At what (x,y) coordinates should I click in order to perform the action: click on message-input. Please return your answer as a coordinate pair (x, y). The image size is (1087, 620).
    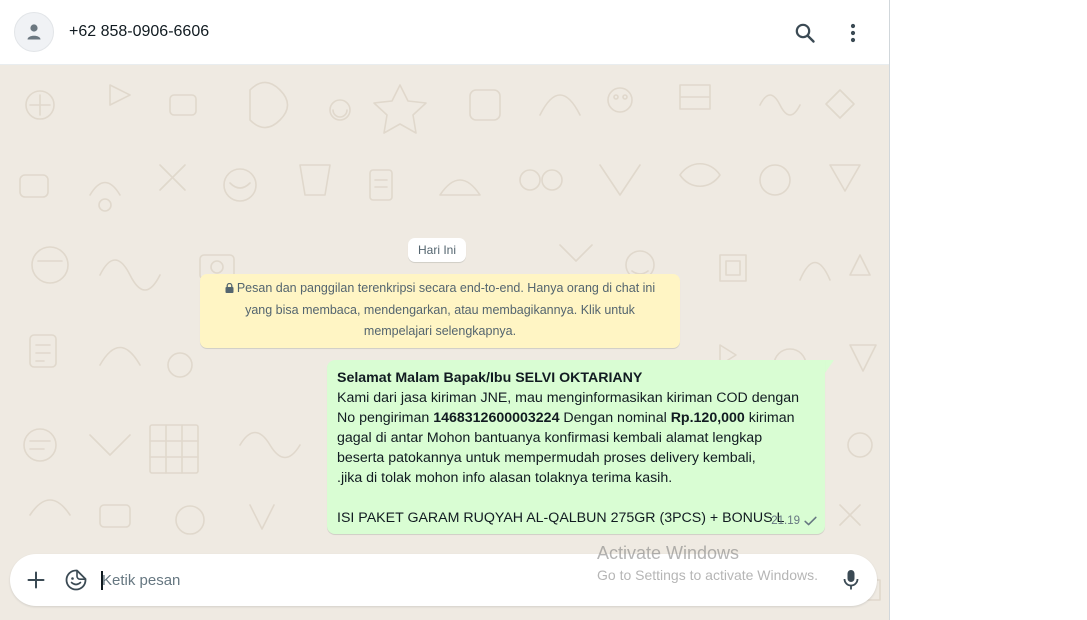
    Looking at the image, I should click on (342, 580).